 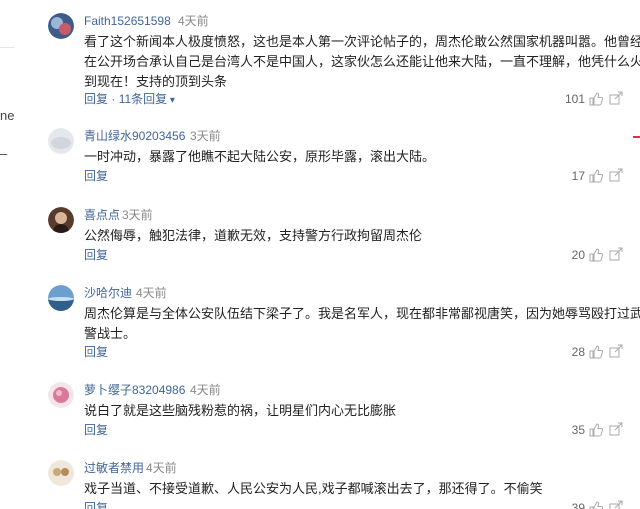 I want to click on username: 喜点点, so click(x=102, y=215).